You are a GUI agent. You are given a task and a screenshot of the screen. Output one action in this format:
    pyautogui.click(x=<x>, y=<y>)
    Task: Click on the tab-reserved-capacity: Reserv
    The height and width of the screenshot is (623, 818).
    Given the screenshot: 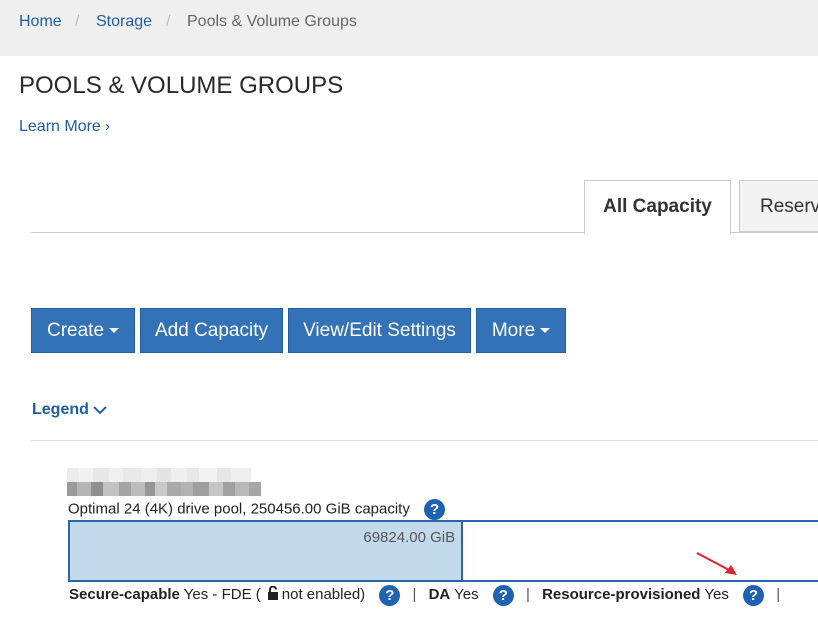 What is the action you would take?
    pyautogui.click(x=778, y=206)
    